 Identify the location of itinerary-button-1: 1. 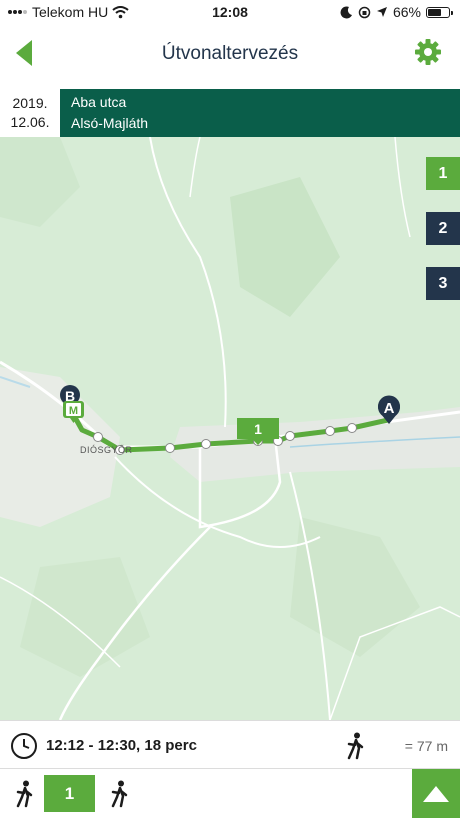
(443, 173).